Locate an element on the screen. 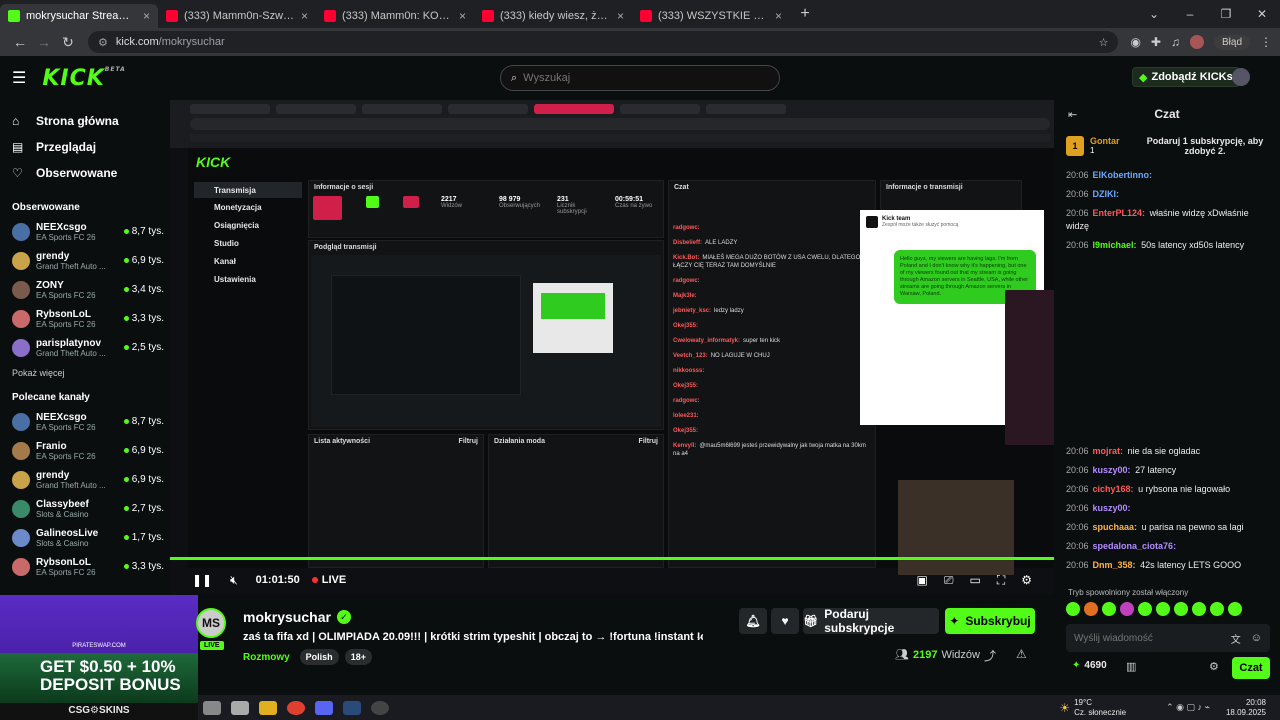 The width and height of the screenshot is (1280, 720). tab-kick: mokrysuchar Stream - Watch Li× is located at coordinates (79, 16).